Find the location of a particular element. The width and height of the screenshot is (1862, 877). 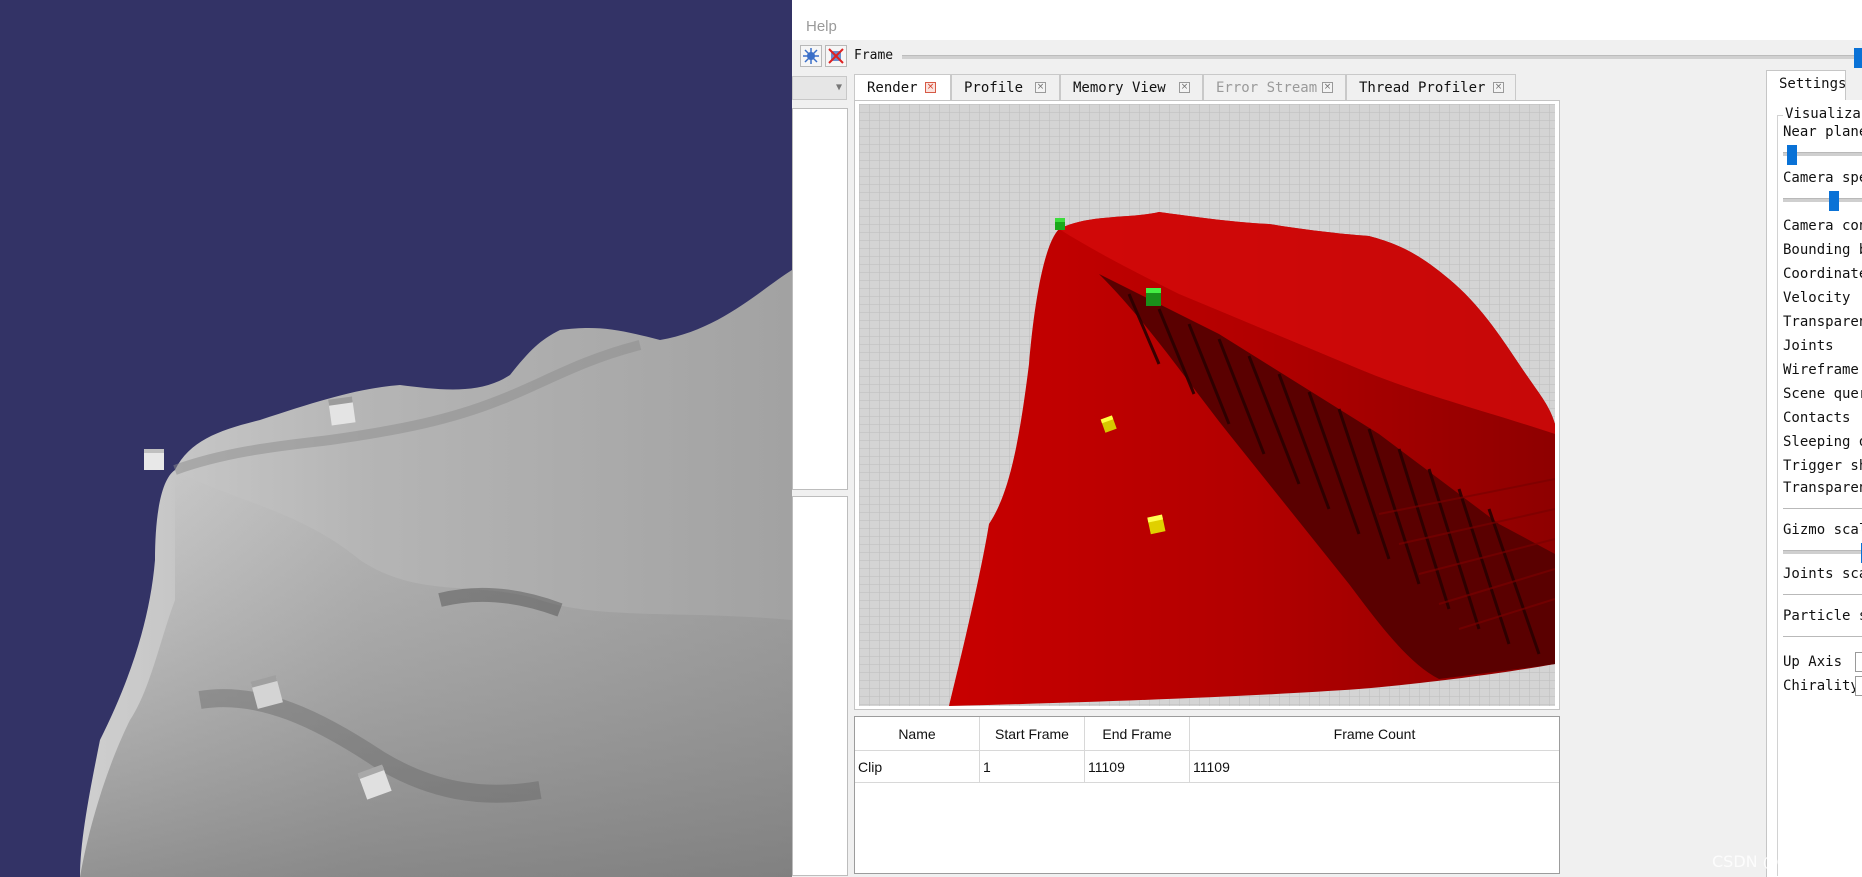

tab-memory-view: Memory View × is located at coordinates (1131, 87).